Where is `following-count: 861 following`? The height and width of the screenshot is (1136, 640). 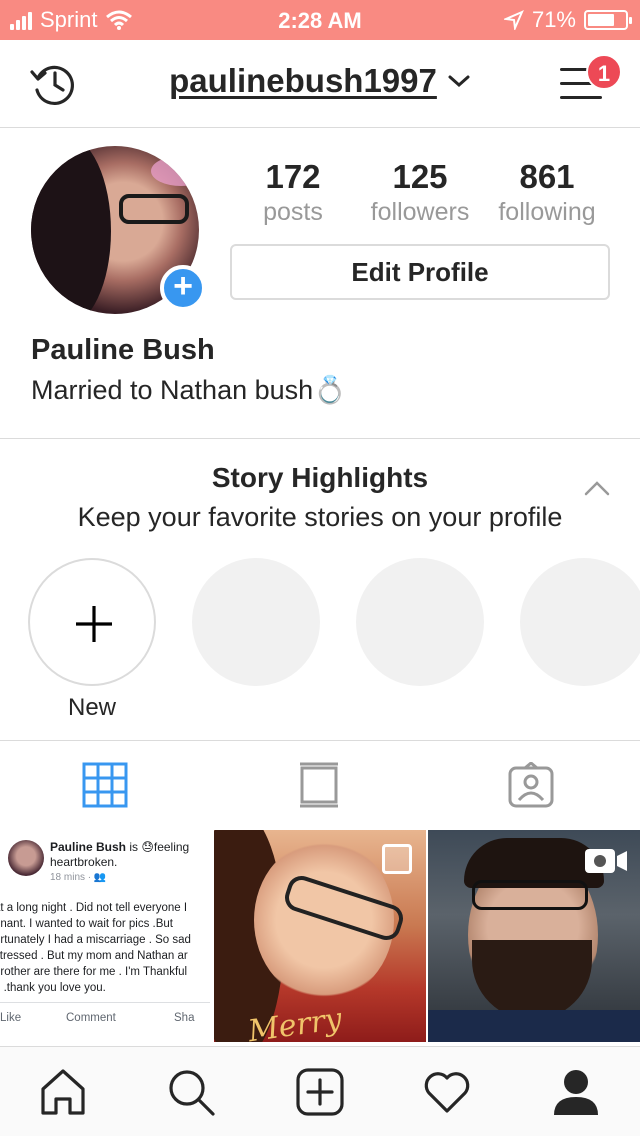
following-count: 861 following is located at coordinates (547, 192).